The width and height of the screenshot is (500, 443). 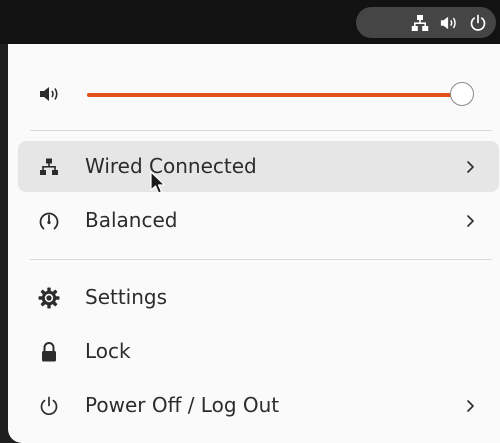 I want to click on system-tray-button, so click(x=426, y=22).